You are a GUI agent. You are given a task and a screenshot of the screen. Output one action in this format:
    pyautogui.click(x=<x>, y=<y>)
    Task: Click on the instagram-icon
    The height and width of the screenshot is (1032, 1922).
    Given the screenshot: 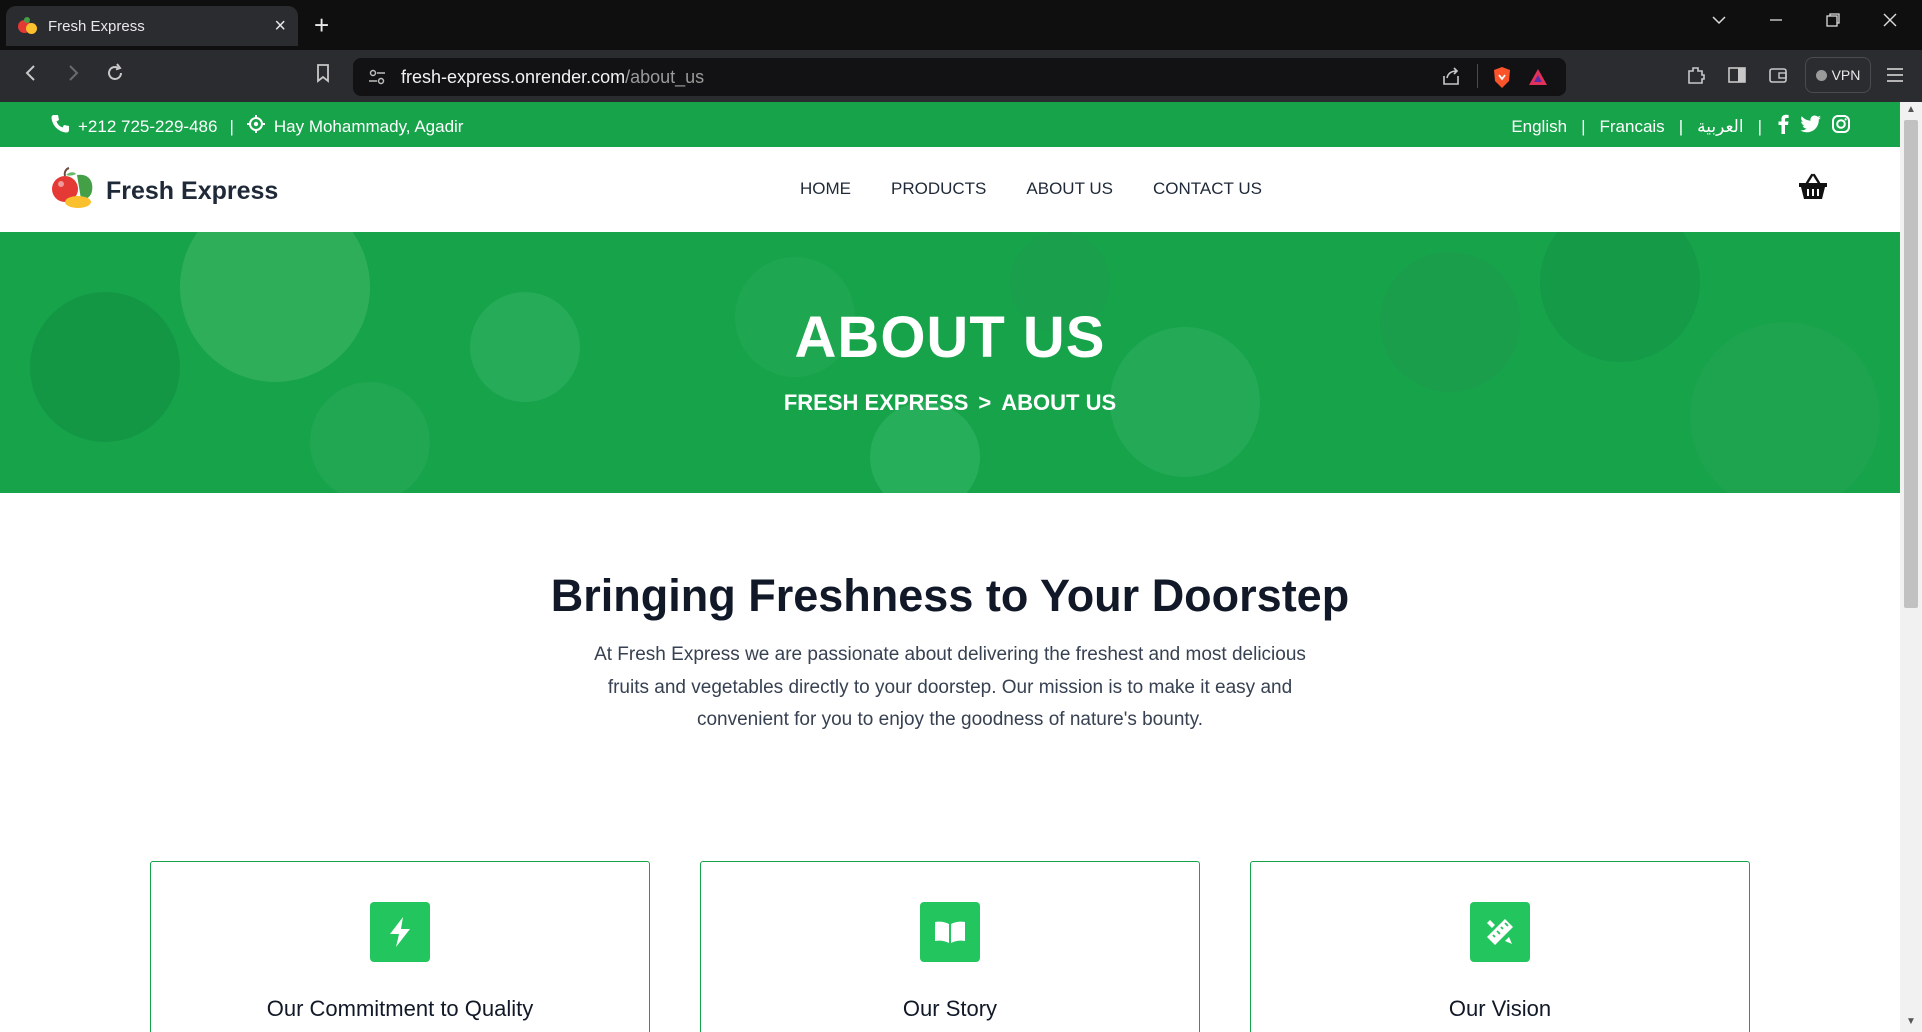 What is the action you would take?
    pyautogui.click(x=1841, y=126)
    